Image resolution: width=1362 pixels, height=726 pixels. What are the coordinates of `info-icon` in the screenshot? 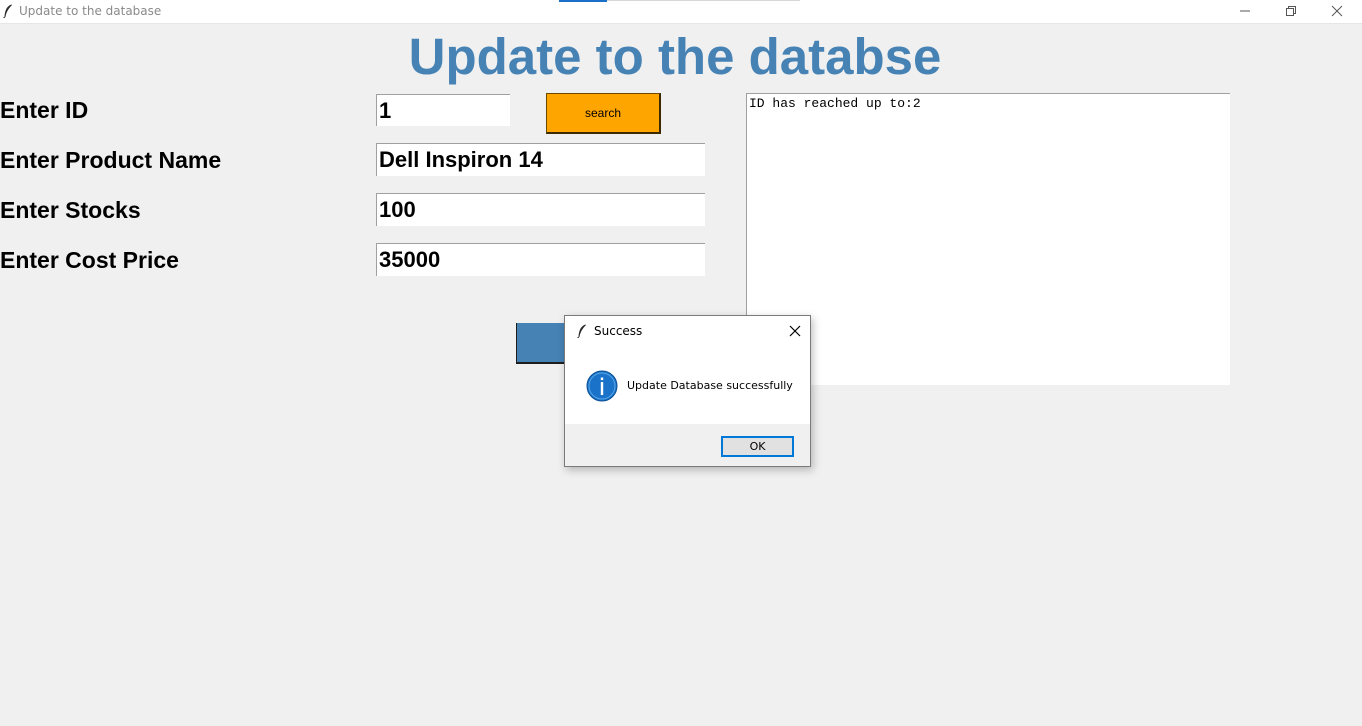 It's located at (602, 386).